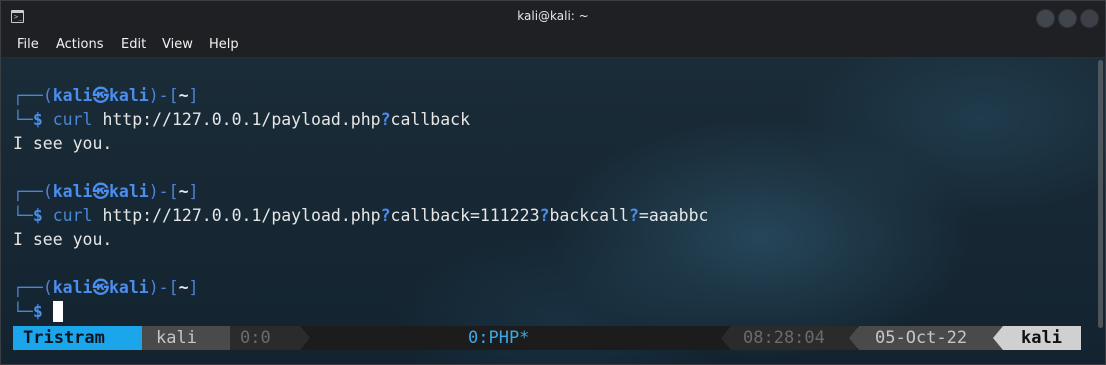 Image resolution: width=1106 pixels, height=365 pixels. Describe the element at coordinates (77, 338) in the screenshot. I see `status-session: Tristram` at that location.